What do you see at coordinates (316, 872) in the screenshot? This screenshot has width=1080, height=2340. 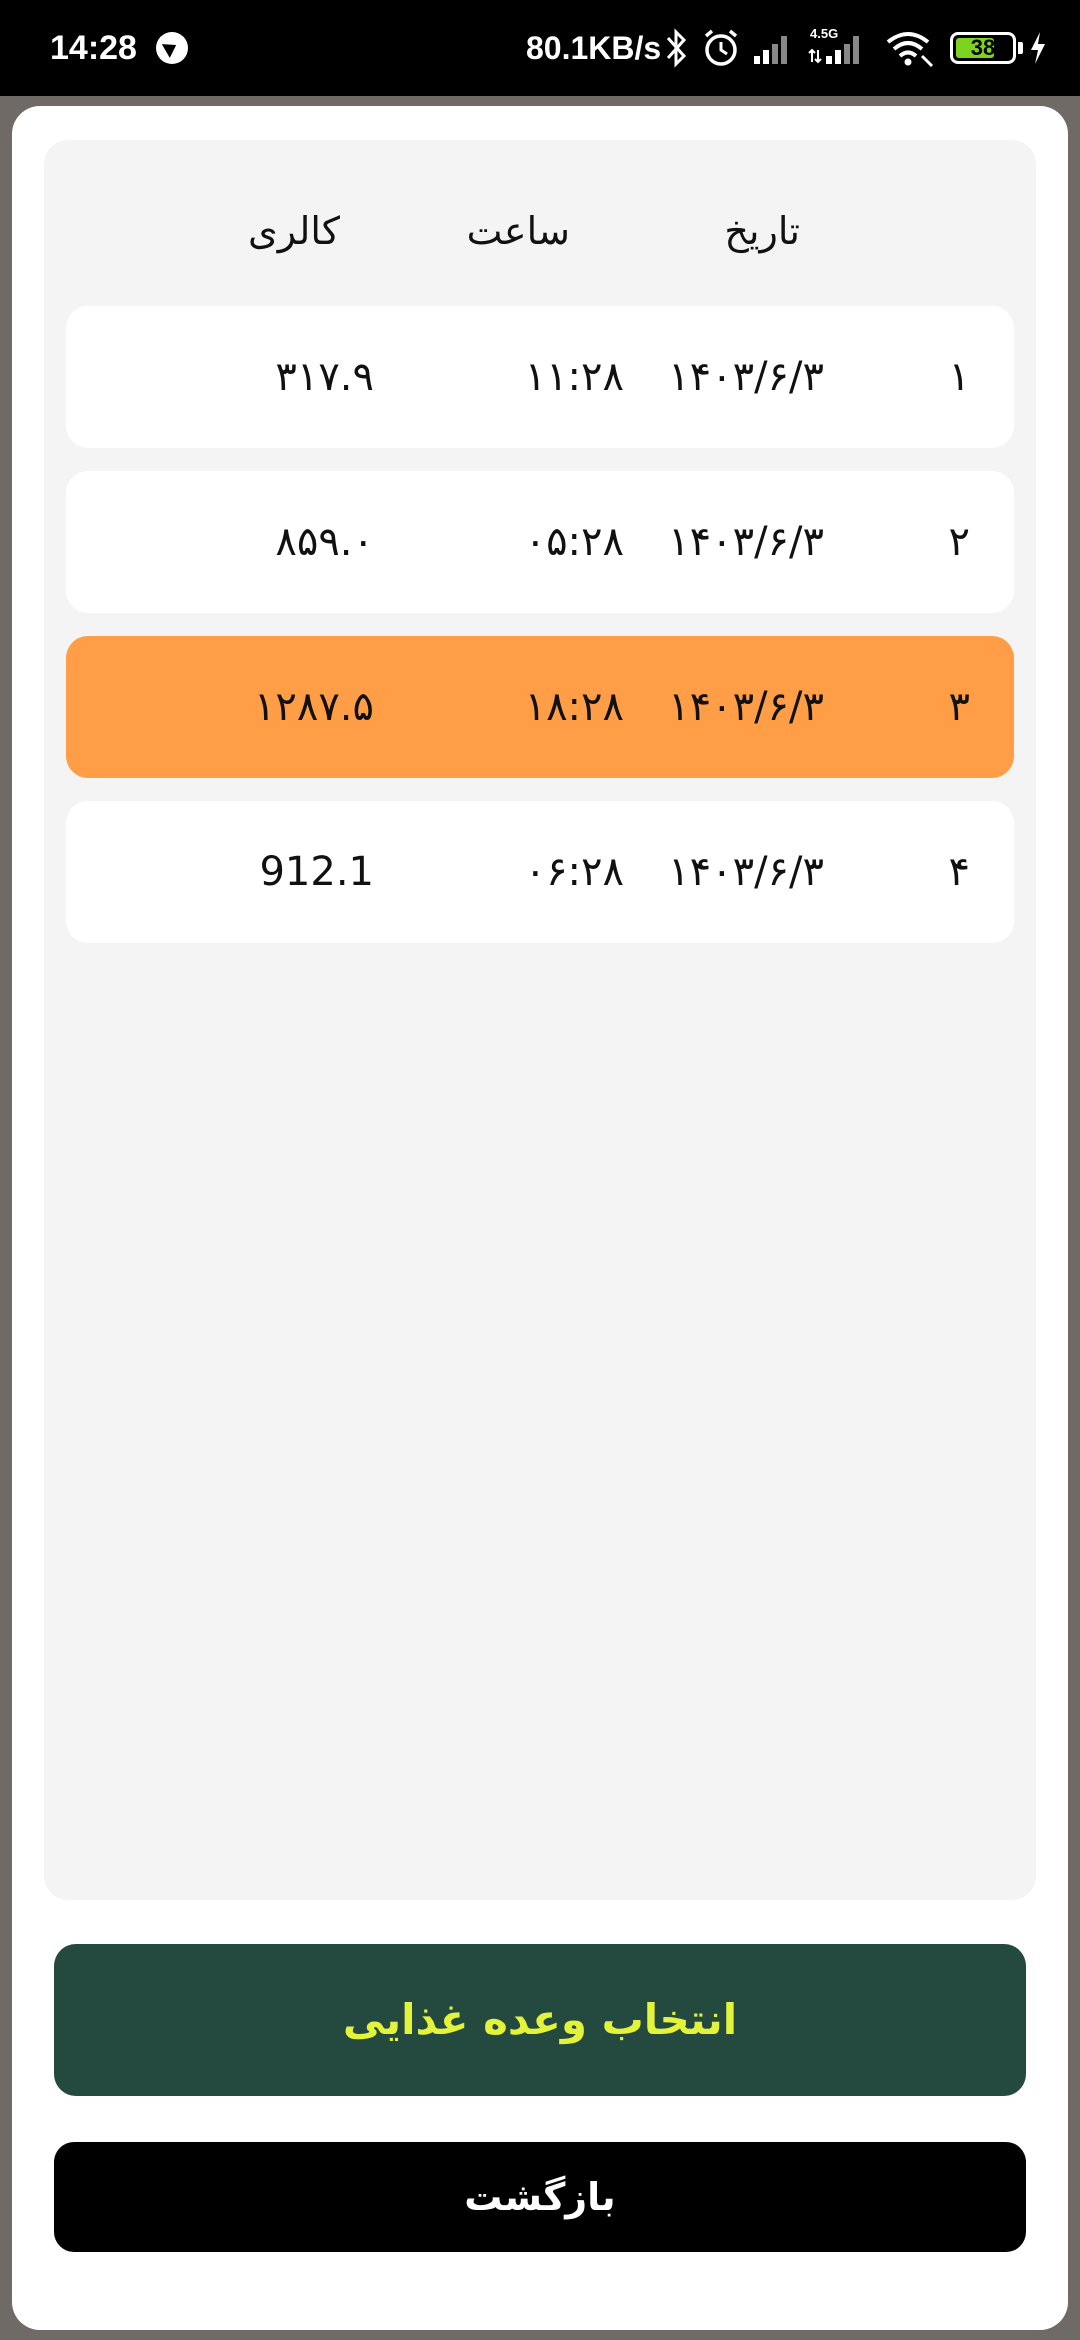 I see `row-calories: 912.1` at bounding box center [316, 872].